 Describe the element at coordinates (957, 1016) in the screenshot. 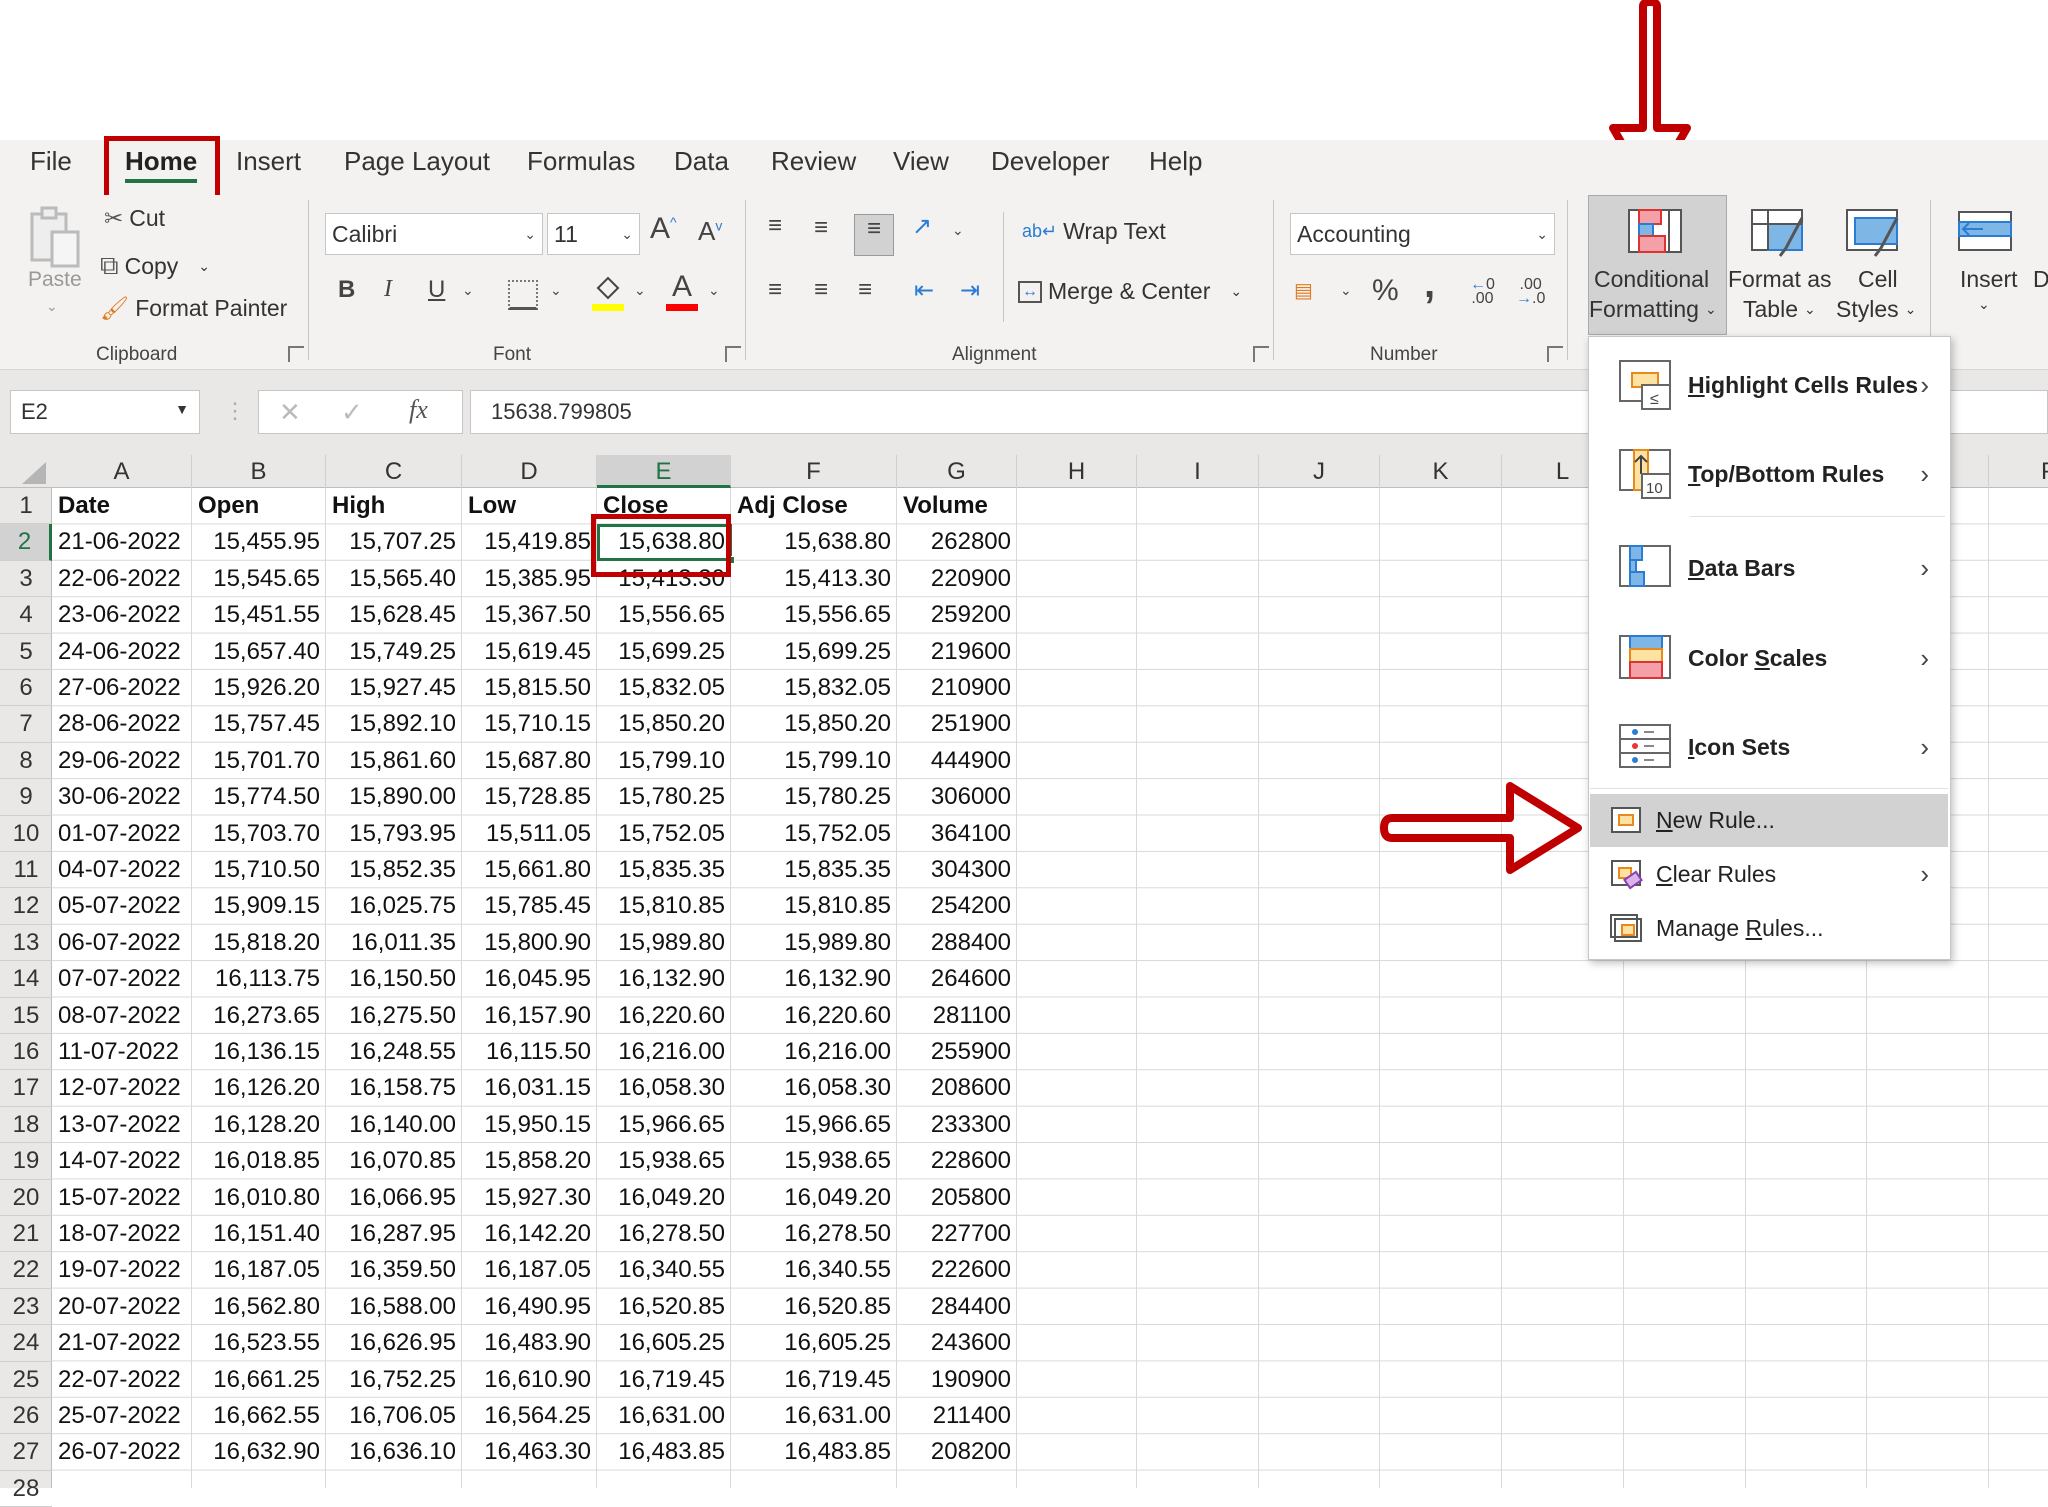

I see `table-cell: 281100` at that location.